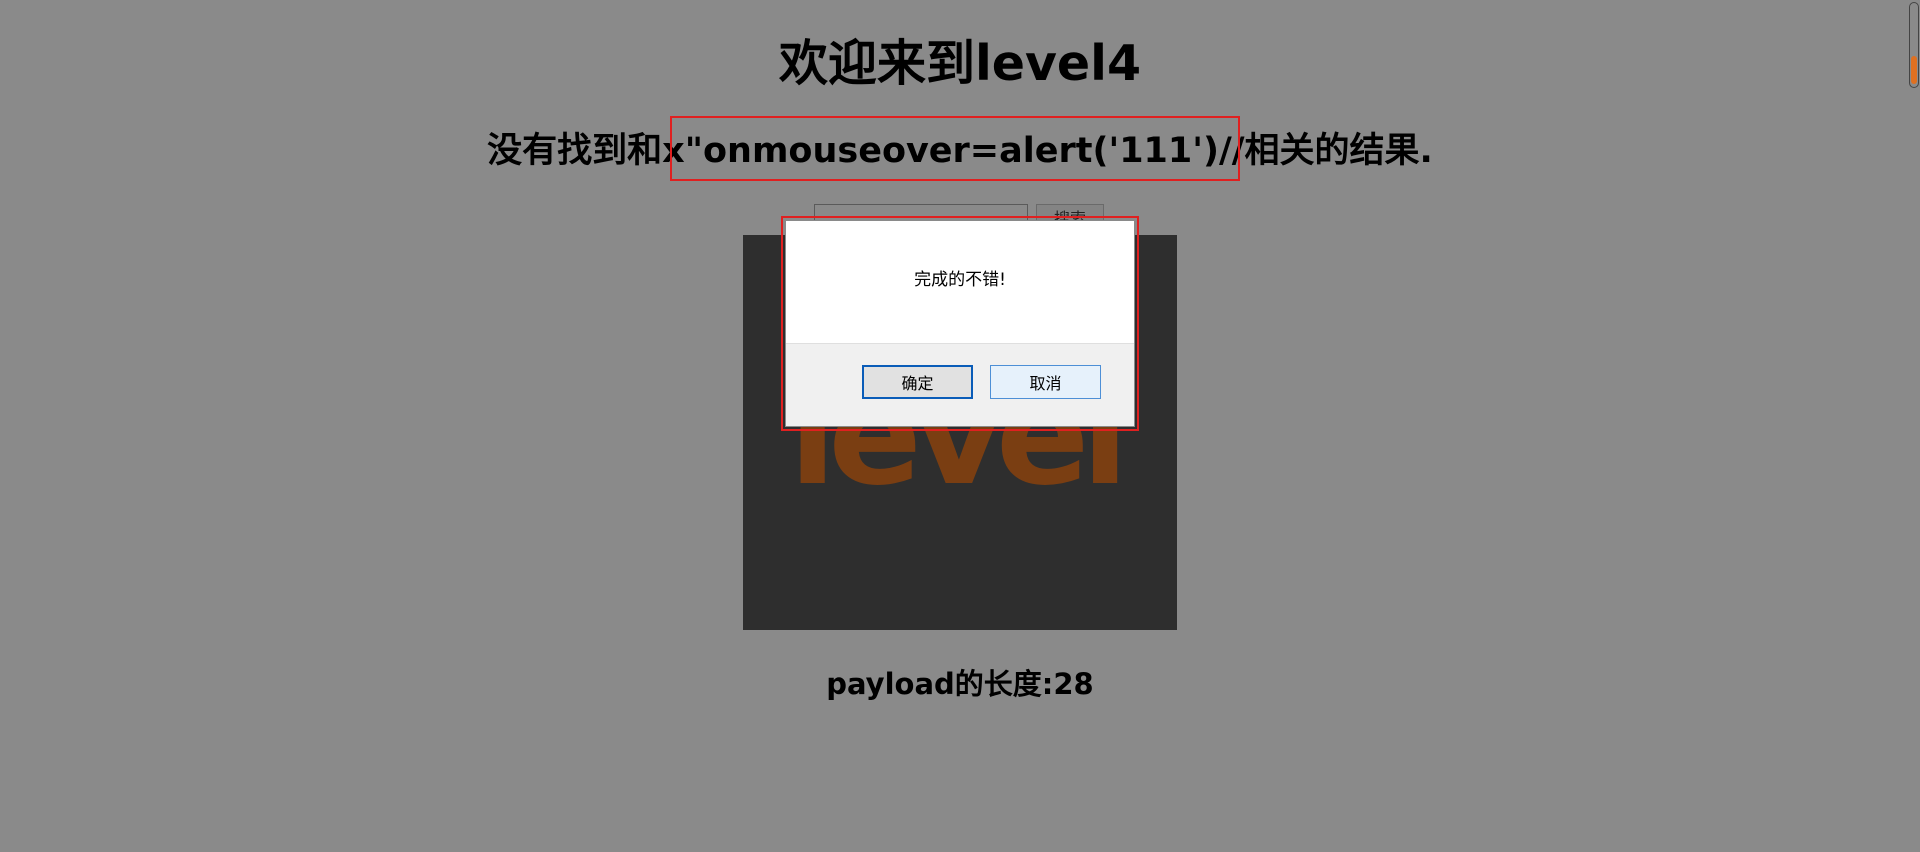  What do you see at coordinates (960, 684) in the screenshot?
I see `payload-length-text: payload的长度:28` at bounding box center [960, 684].